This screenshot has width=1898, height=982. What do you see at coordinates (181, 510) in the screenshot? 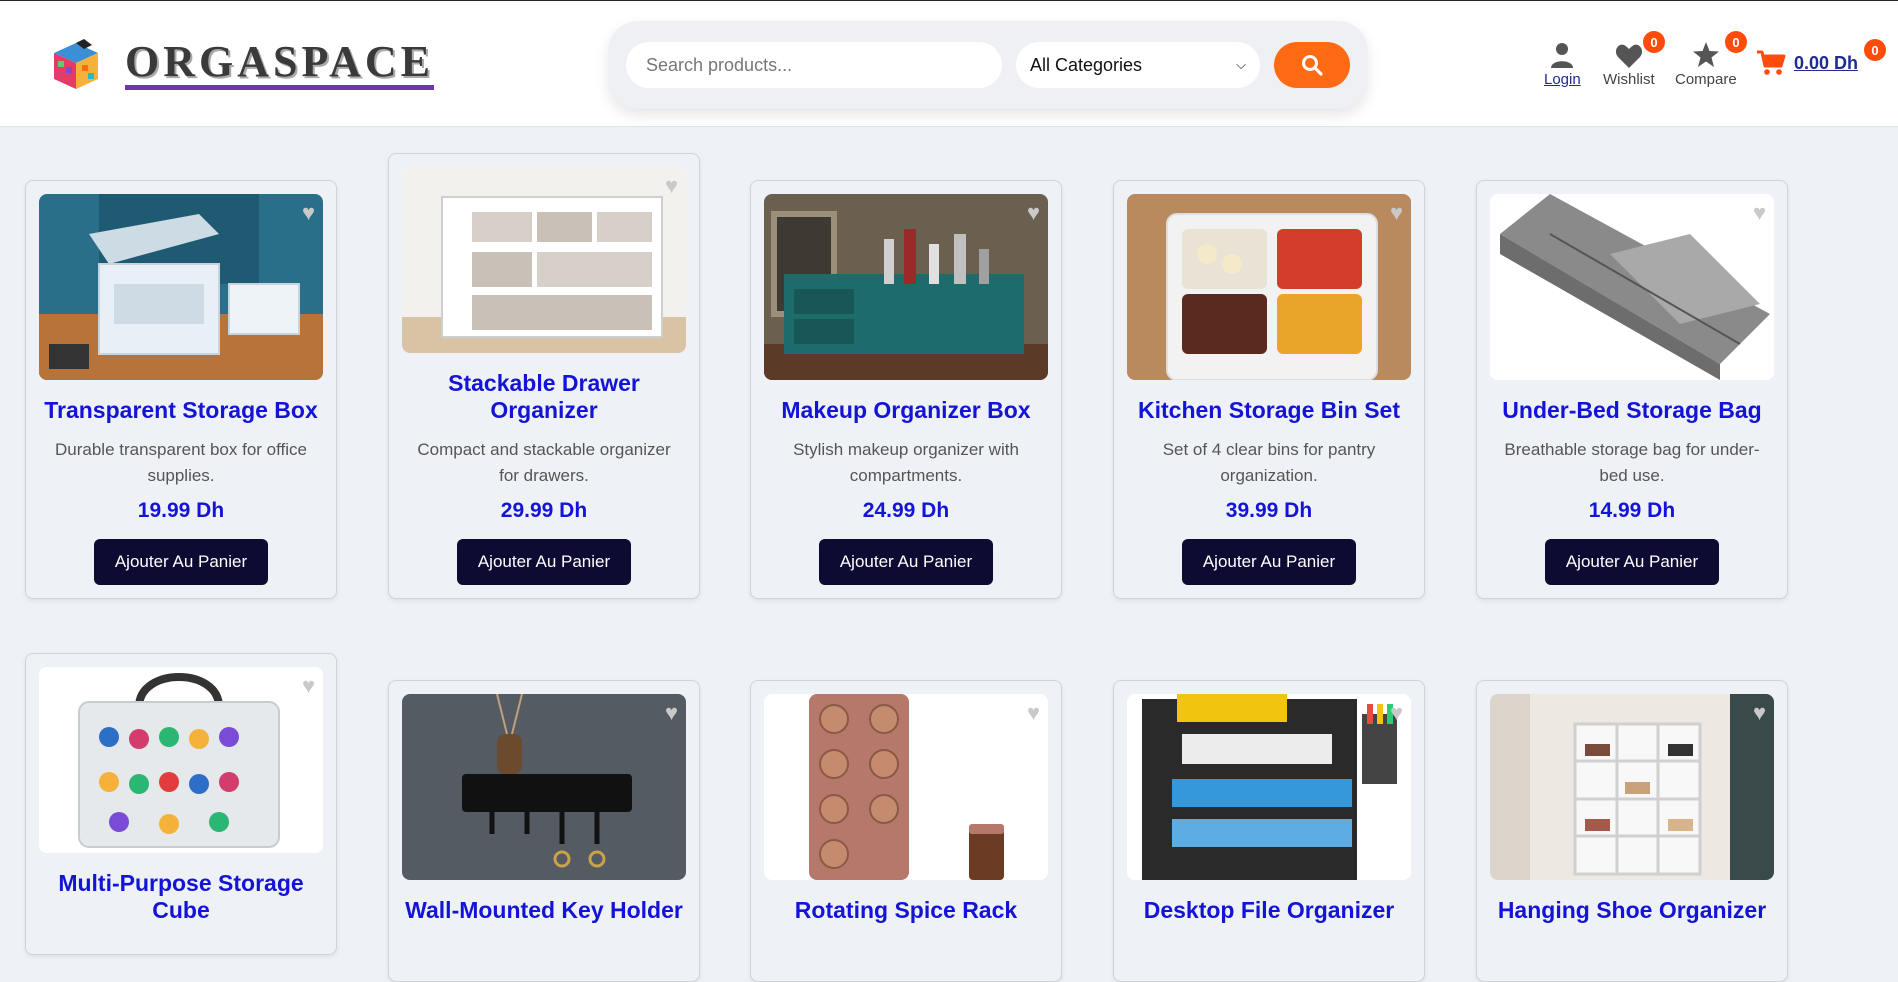
I see `product-price: 19.99 Dh` at bounding box center [181, 510].